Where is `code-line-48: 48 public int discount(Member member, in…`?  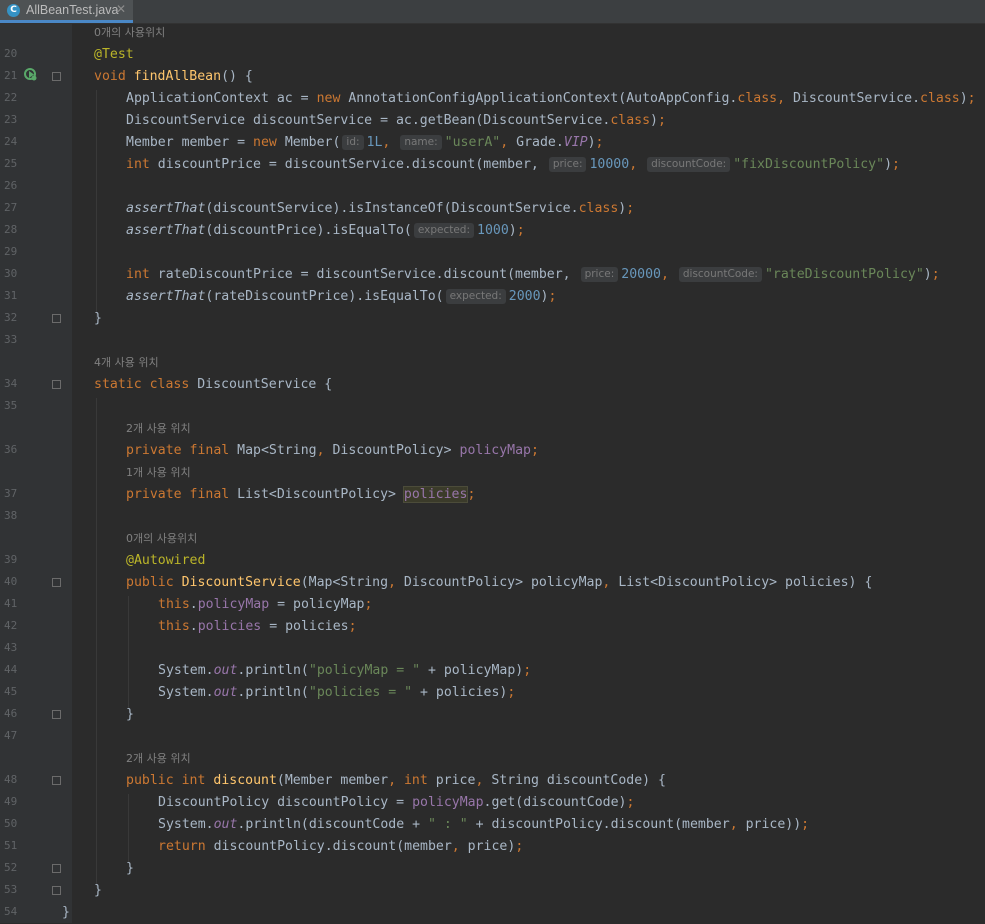
code-line-48: 48 public int discount(Member member, in… is located at coordinates (492, 781).